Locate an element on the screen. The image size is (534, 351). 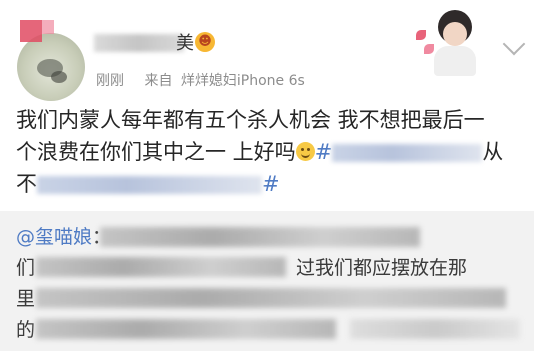
figure-body is located at coordinates (455, 61).